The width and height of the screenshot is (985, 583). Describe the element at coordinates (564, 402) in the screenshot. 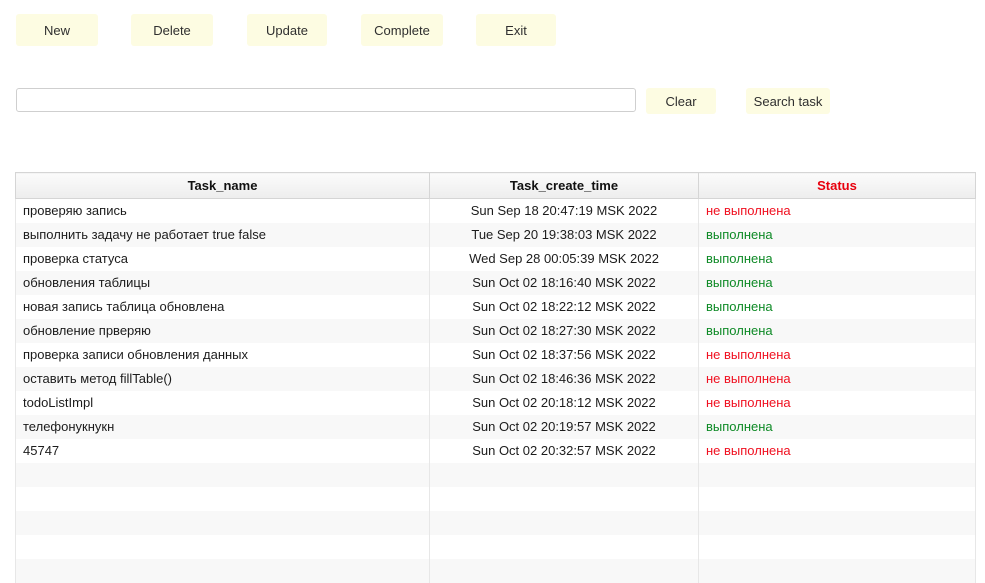

I see `cell-task-create-time: Sun Oct 02 20:18:12 MSK 2022` at that location.